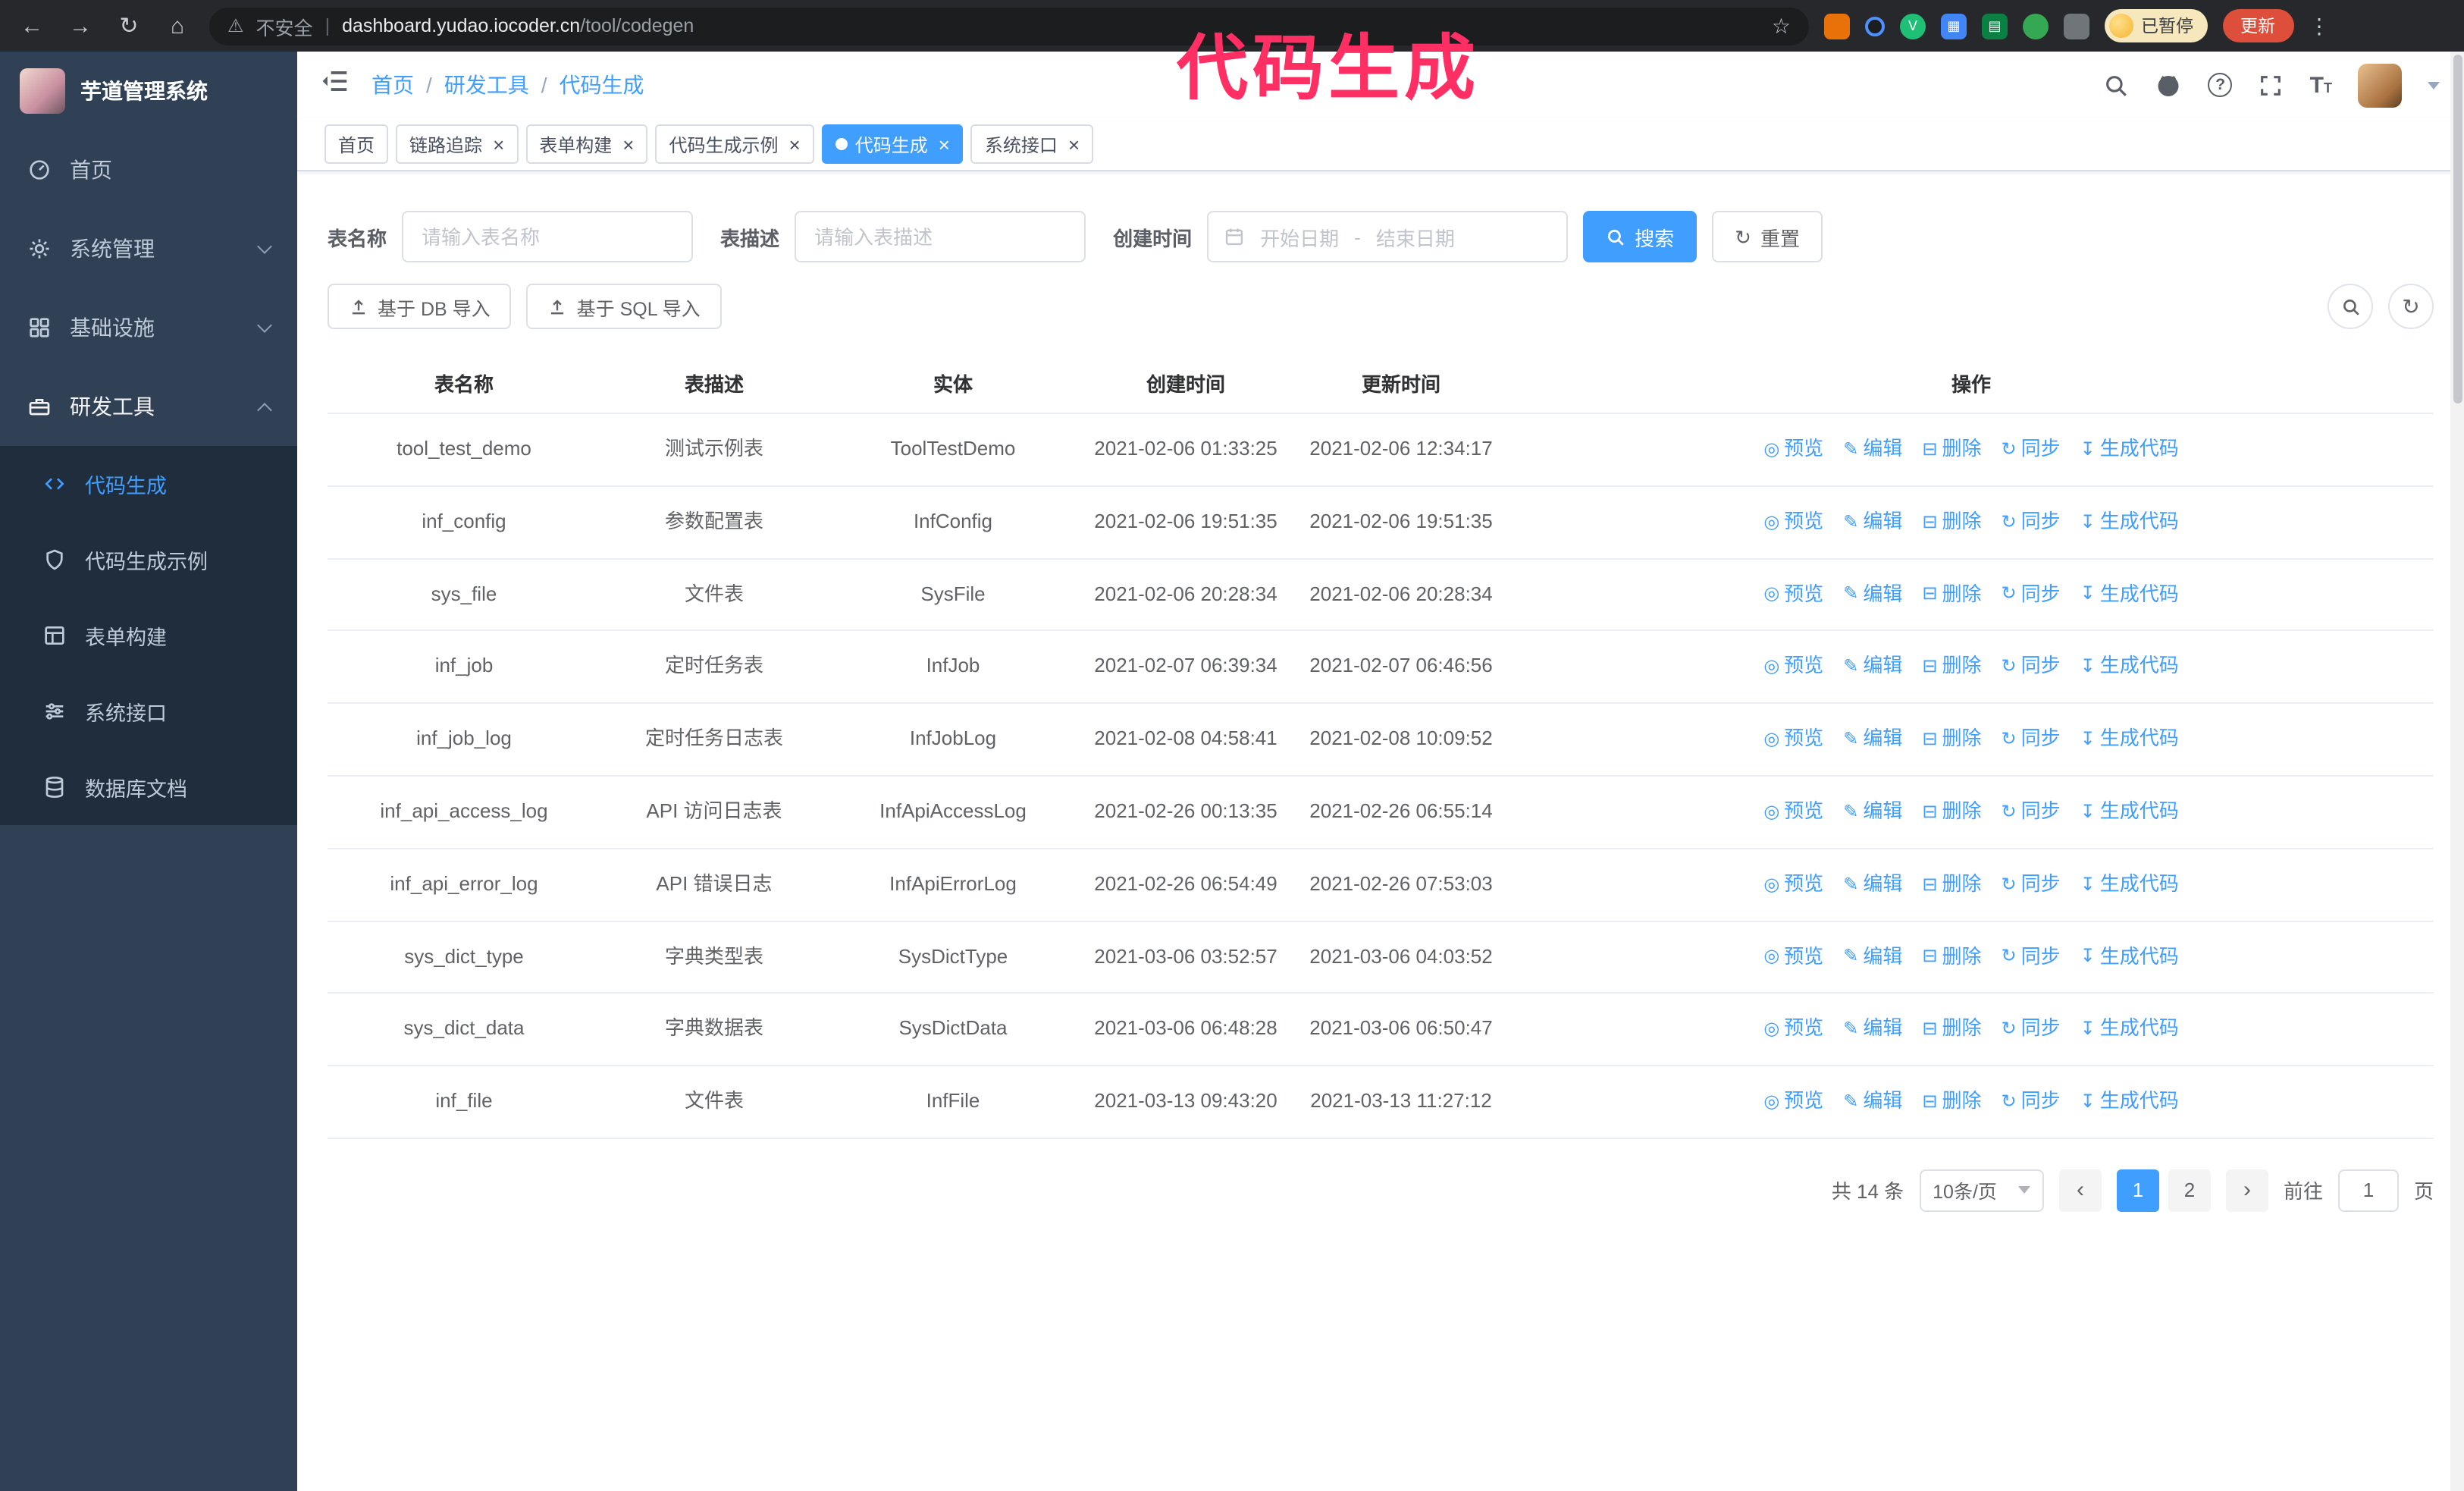 The height and width of the screenshot is (1491, 2464). Describe the element at coordinates (586, 144) in the screenshot. I see `tab-表单构建: 表单构建 ×` at that location.